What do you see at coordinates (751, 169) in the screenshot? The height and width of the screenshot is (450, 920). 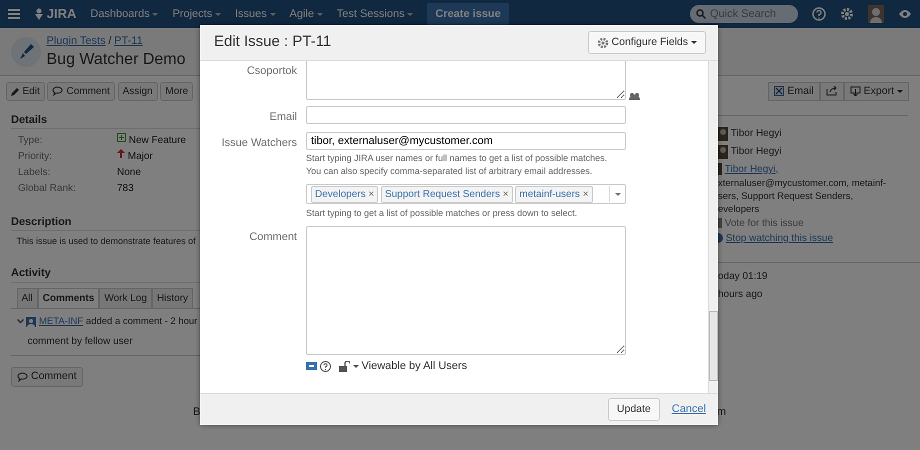 I see `watcher-link: Tibor Hegyi,` at bounding box center [751, 169].